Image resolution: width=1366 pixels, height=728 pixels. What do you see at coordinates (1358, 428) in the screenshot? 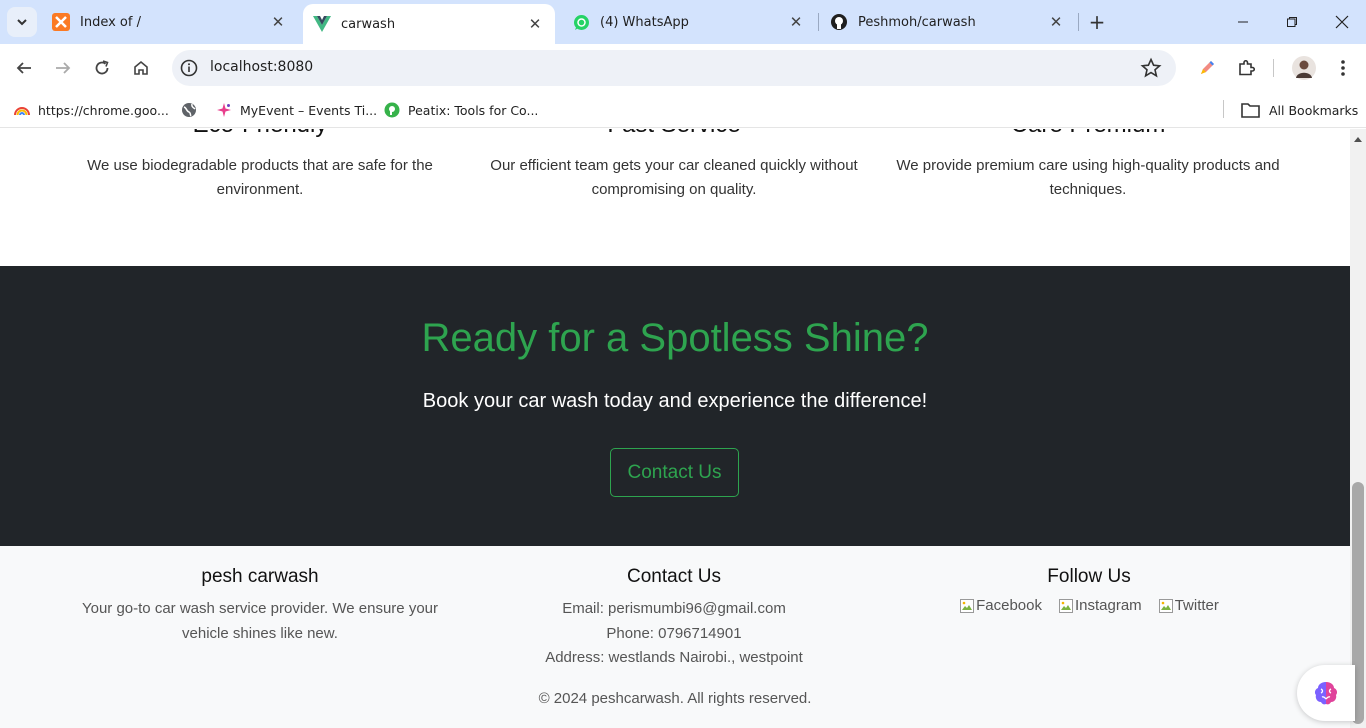
I see `page-scrollbar` at bounding box center [1358, 428].